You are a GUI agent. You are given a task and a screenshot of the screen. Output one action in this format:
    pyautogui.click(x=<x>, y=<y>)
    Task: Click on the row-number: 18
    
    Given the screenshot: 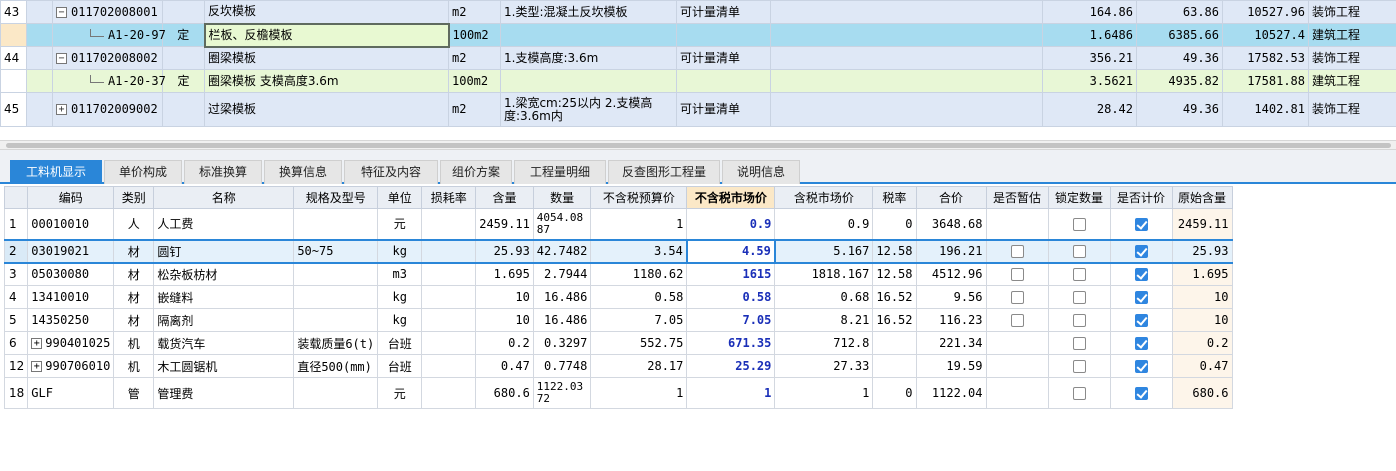 What is the action you would take?
    pyautogui.click(x=16, y=393)
    